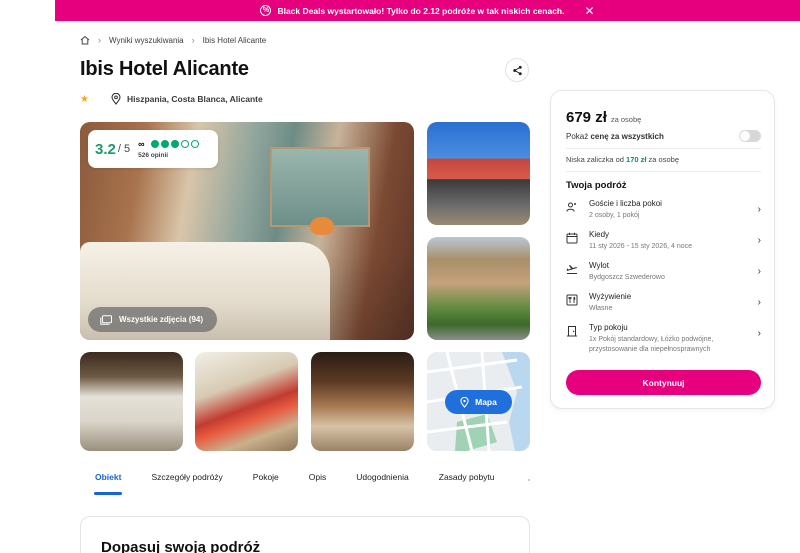  Describe the element at coordinates (195, 99) in the screenshot. I see `hotel-location: Hiszpania, Costa Blanca, Alicante` at that location.